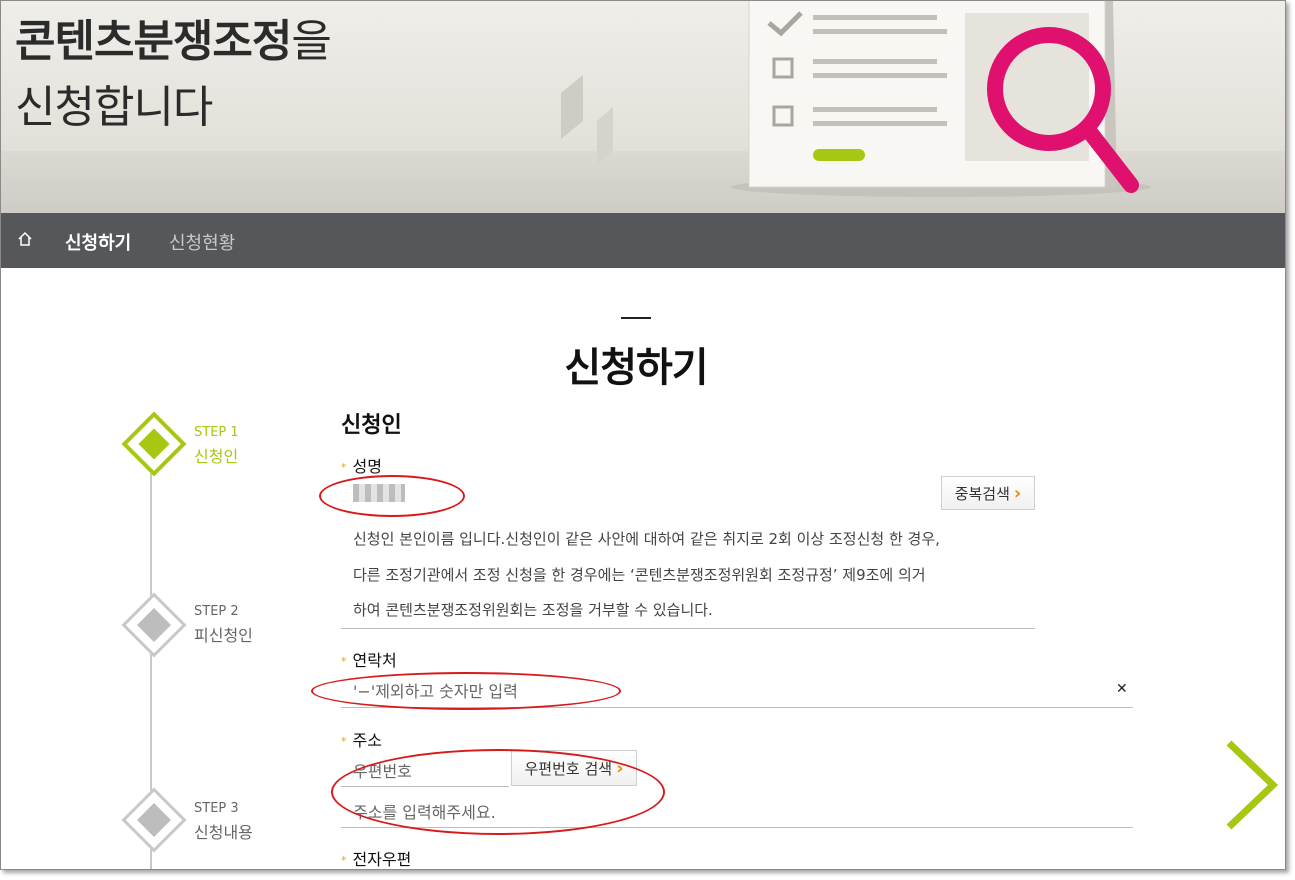 The width and height of the screenshot is (1295, 880). What do you see at coordinates (636, 368) in the screenshot?
I see `page-title: 신청하기` at bounding box center [636, 368].